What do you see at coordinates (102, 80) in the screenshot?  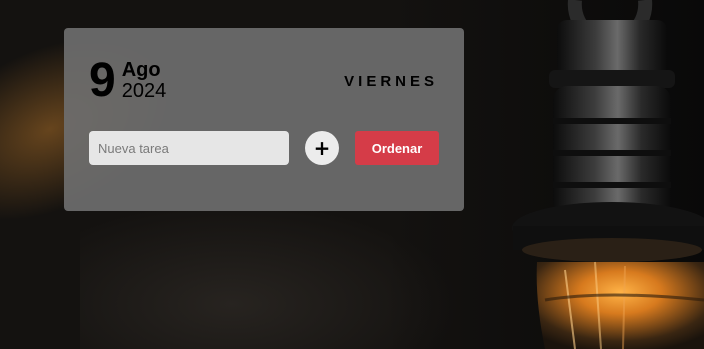 I see `day-number: 9` at bounding box center [102, 80].